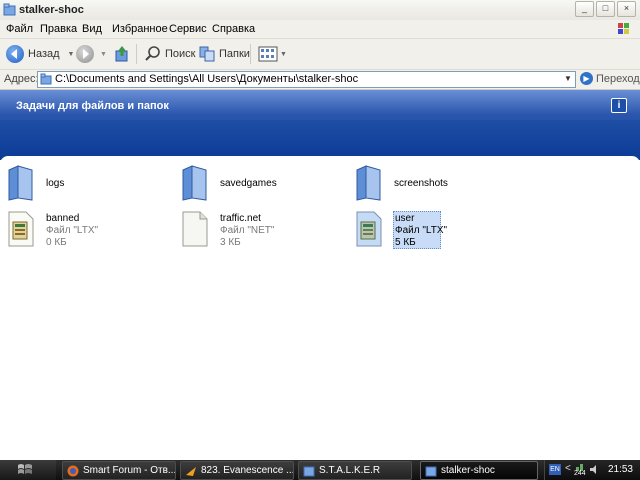 The width and height of the screenshot is (640, 480). Describe the element at coordinates (320, 10) in the screenshot. I see `title-bar: stalker-shoc _ □ ×` at that location.